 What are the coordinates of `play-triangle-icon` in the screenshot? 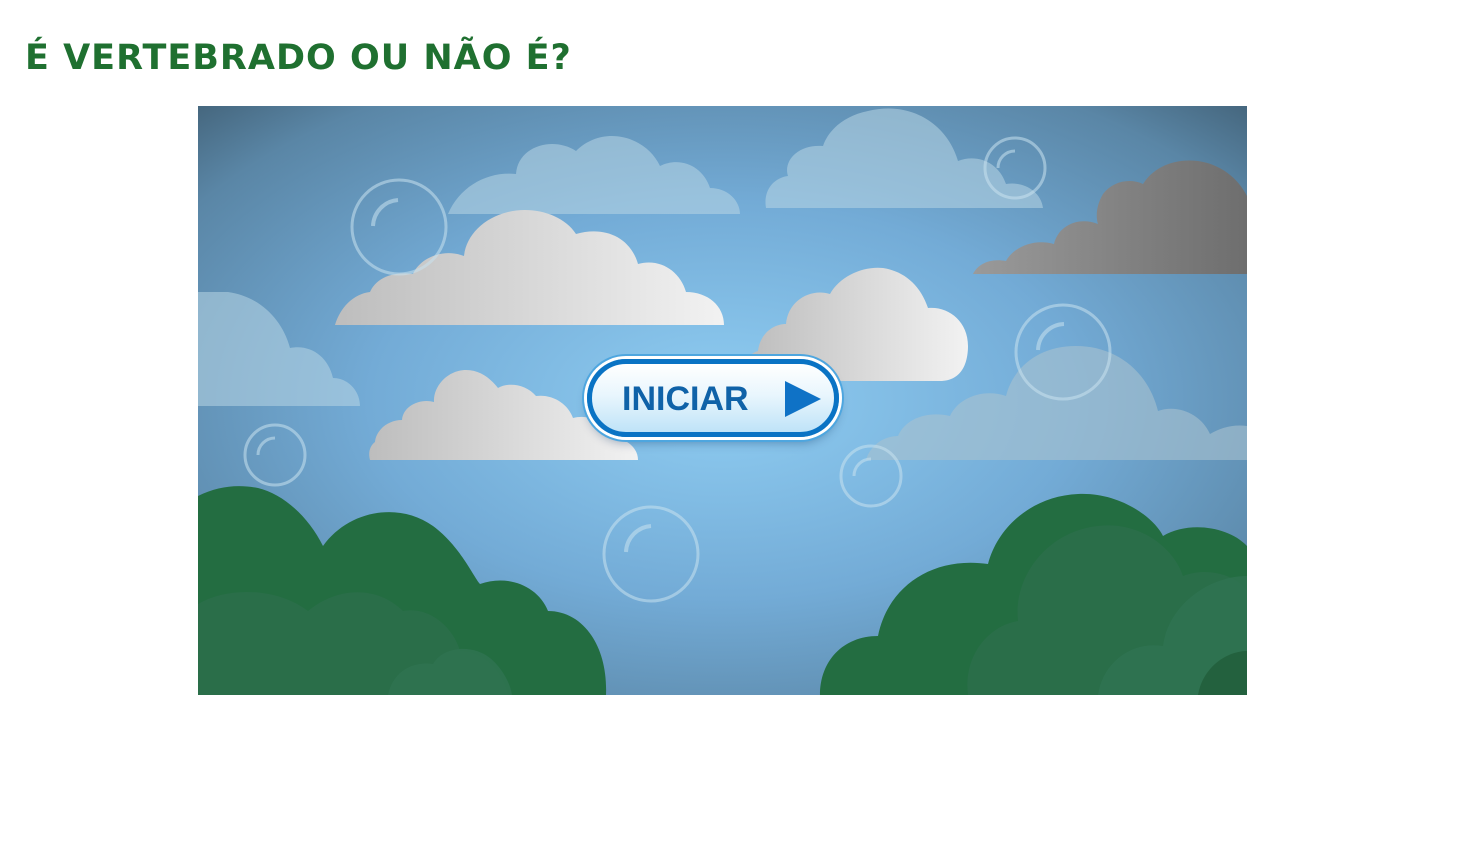 It's located at (803, 399).